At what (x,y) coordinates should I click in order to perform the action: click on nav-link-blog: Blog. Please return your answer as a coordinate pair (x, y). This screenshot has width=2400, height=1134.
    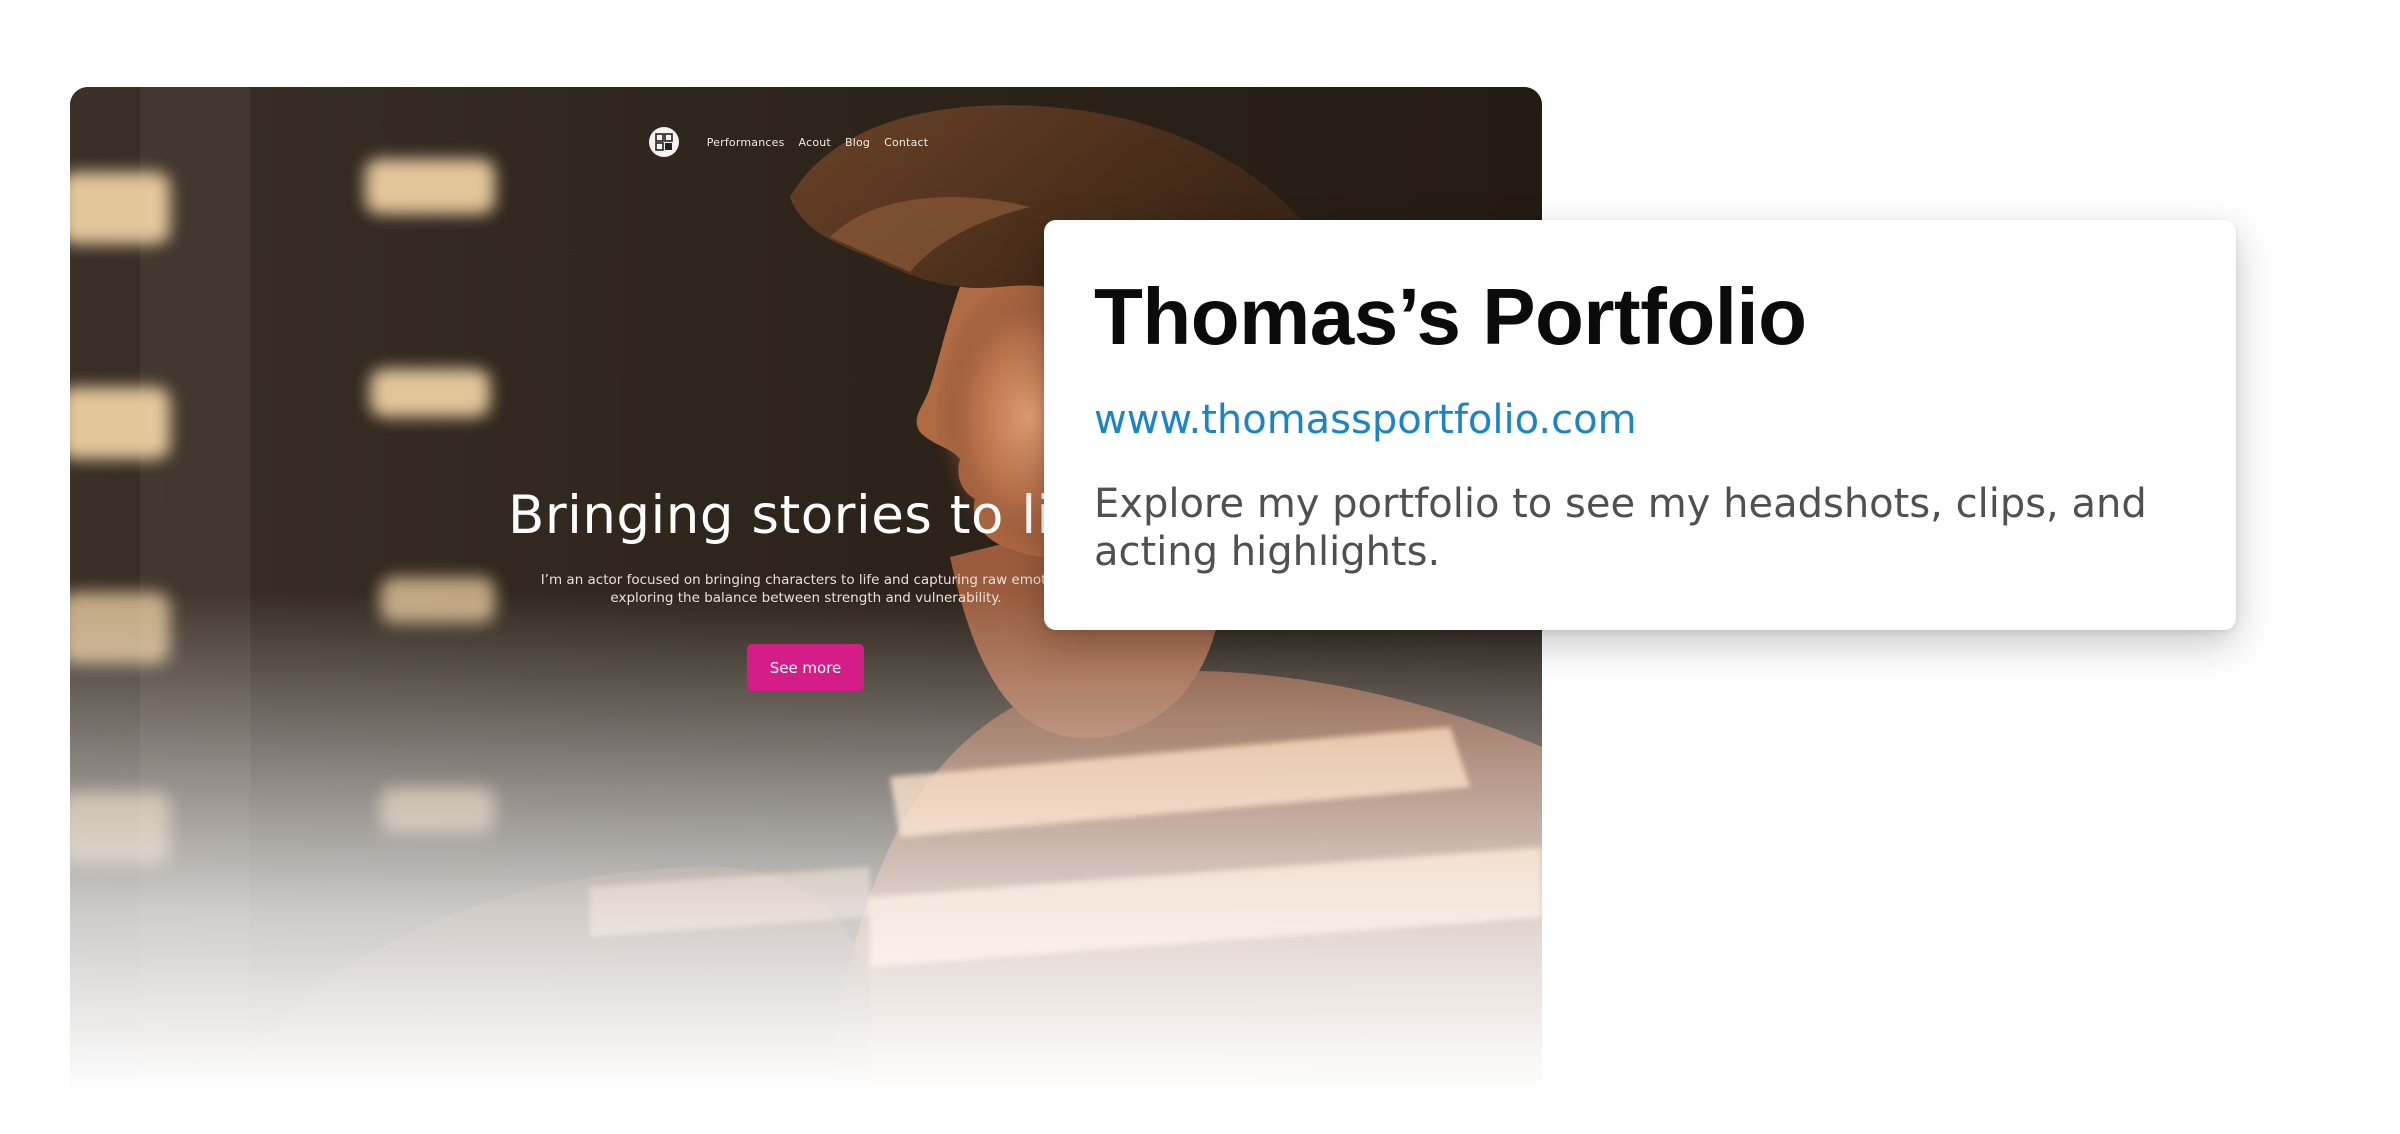
    Looking at the image, I should click on (857, 142).